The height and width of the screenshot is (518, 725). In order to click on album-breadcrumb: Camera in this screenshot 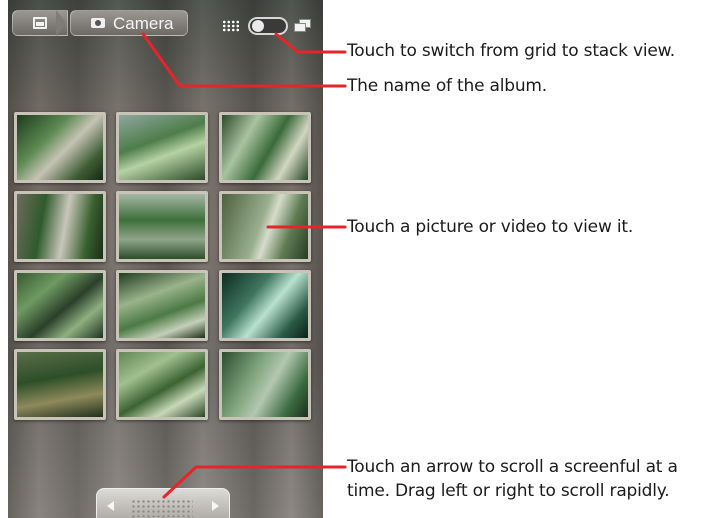, I will do `click(129, 23)`.